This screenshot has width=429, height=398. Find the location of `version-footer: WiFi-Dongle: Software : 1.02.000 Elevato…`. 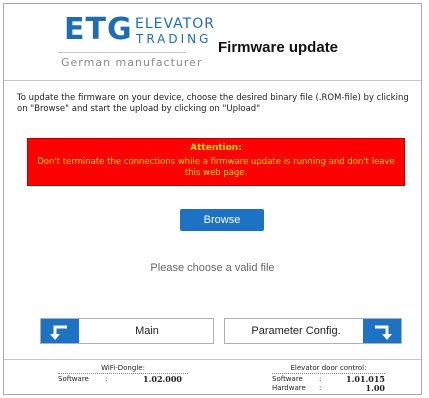

version-footer: WiFi-Dongle: Software : 1.02.000 Elevato… is located at coordinates (212, 376).